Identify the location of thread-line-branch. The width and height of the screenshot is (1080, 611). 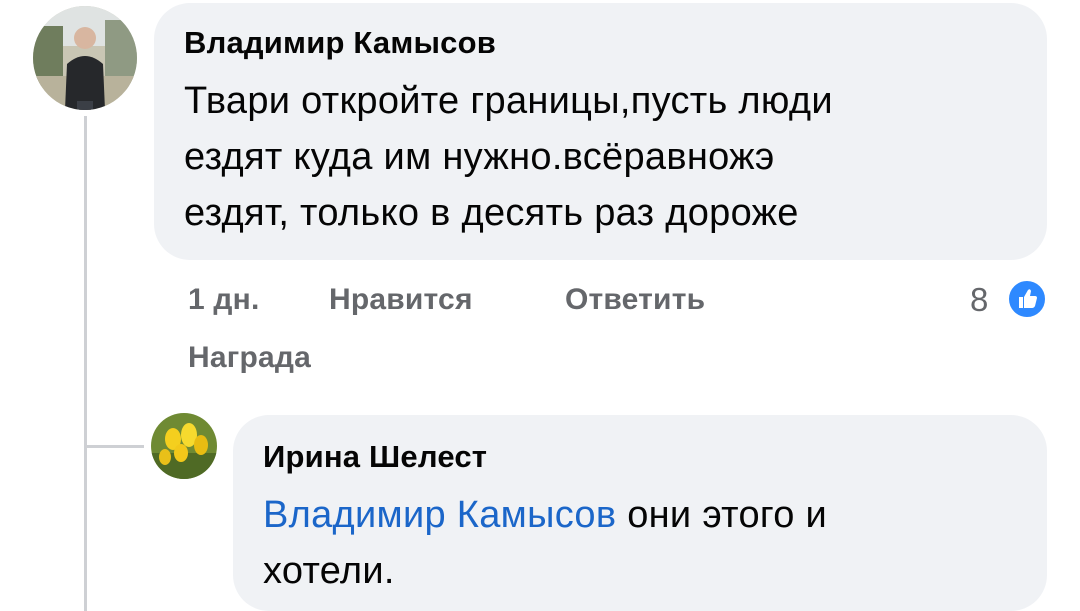
(114, 446).